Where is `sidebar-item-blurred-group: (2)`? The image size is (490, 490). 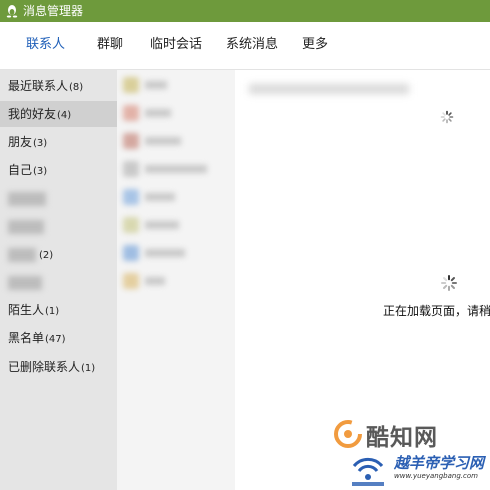 sidebar-item-blurred-group: (2) is located at coordinates (58, 254).